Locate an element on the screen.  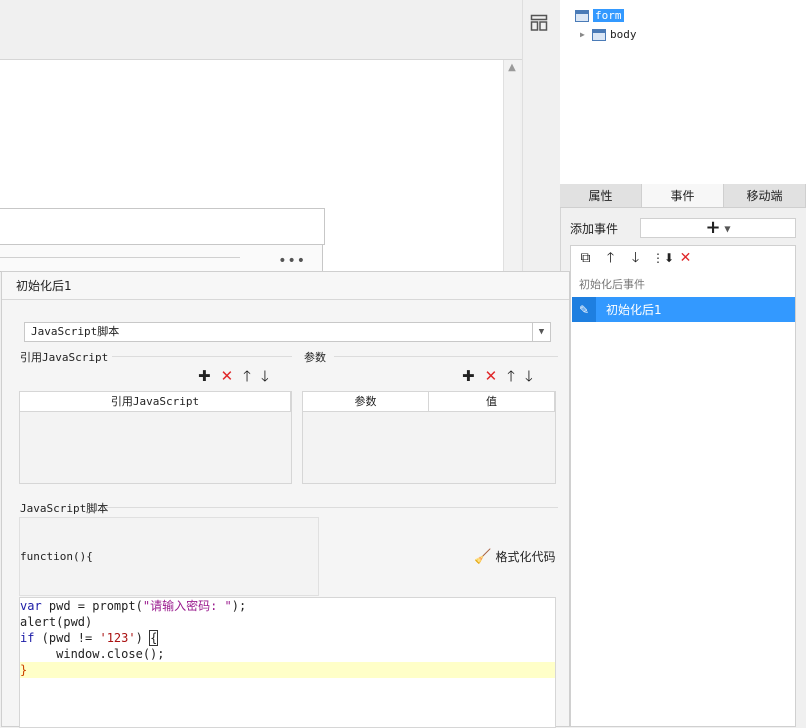
event-group-label: 初始化后事件 is located at coordinates (612, 284).